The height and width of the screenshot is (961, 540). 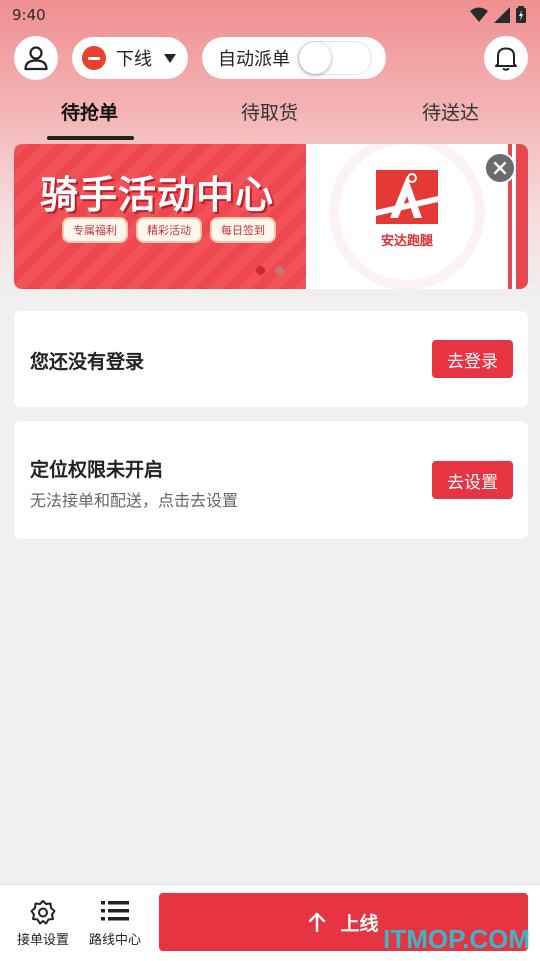 What do you see at coordinates (243, 230) in the screenshot?
I see `banner-tag: 每日签到` at bounding box center [243, 230].